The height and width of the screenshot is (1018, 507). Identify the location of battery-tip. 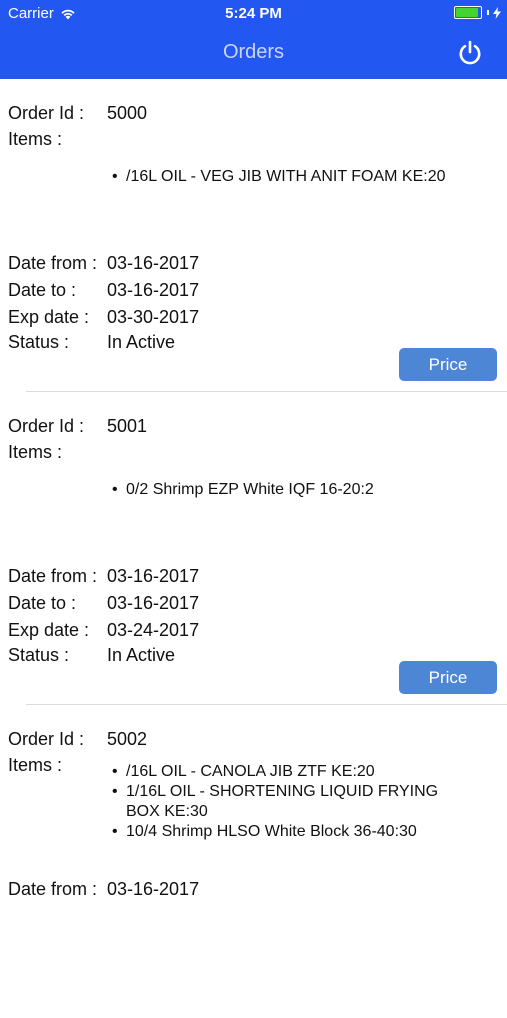
(488, 12).